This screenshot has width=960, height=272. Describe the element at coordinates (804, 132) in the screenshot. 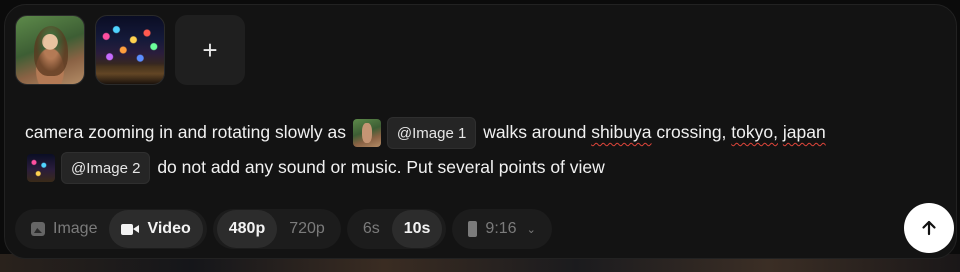

I see `misspelled-word: japan` at that location.